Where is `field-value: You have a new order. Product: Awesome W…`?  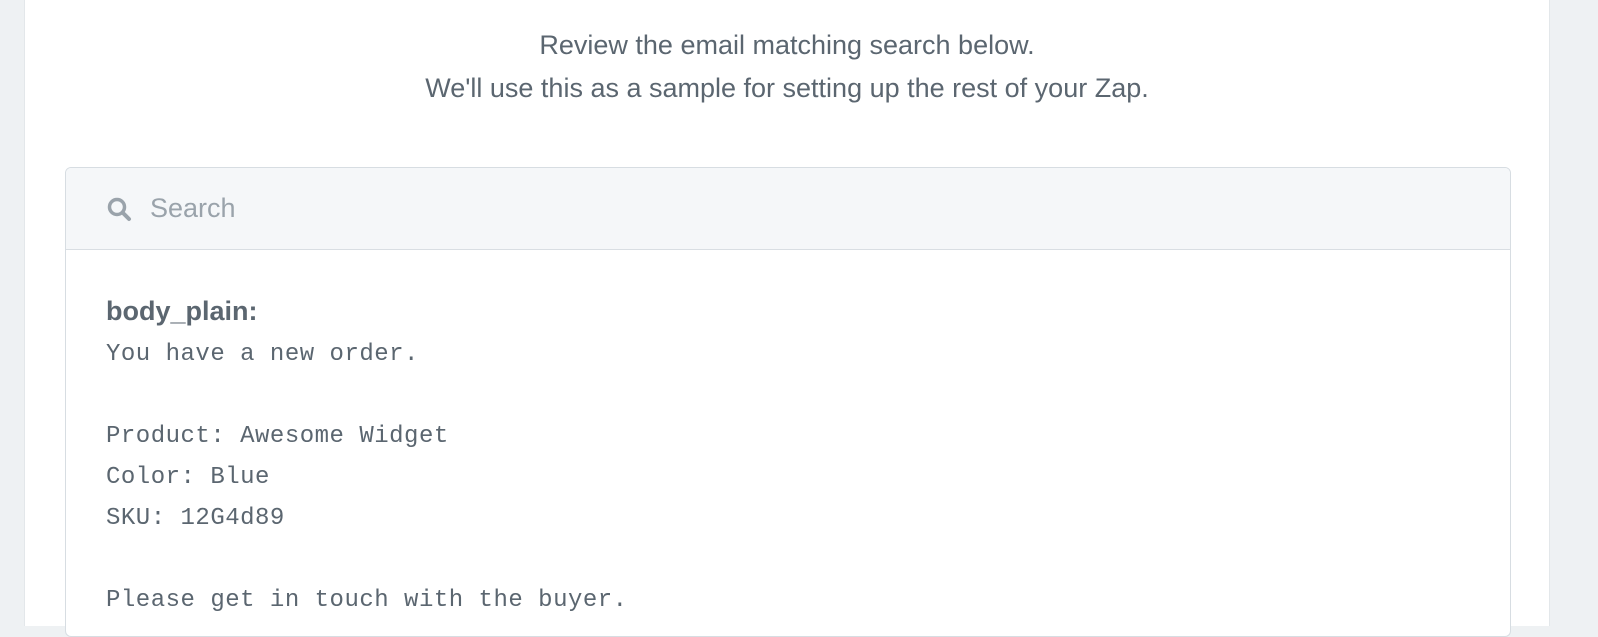 field-value: You have a new order. Product: Awesome W… is located at coordinates (367, 477).